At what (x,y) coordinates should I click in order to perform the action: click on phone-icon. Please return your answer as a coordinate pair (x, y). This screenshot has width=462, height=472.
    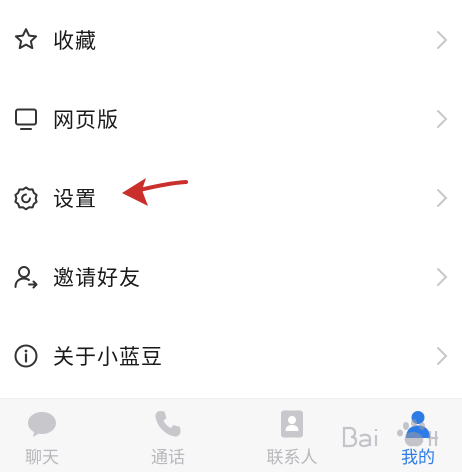
    Looking at the image, I should click on (168, 424).